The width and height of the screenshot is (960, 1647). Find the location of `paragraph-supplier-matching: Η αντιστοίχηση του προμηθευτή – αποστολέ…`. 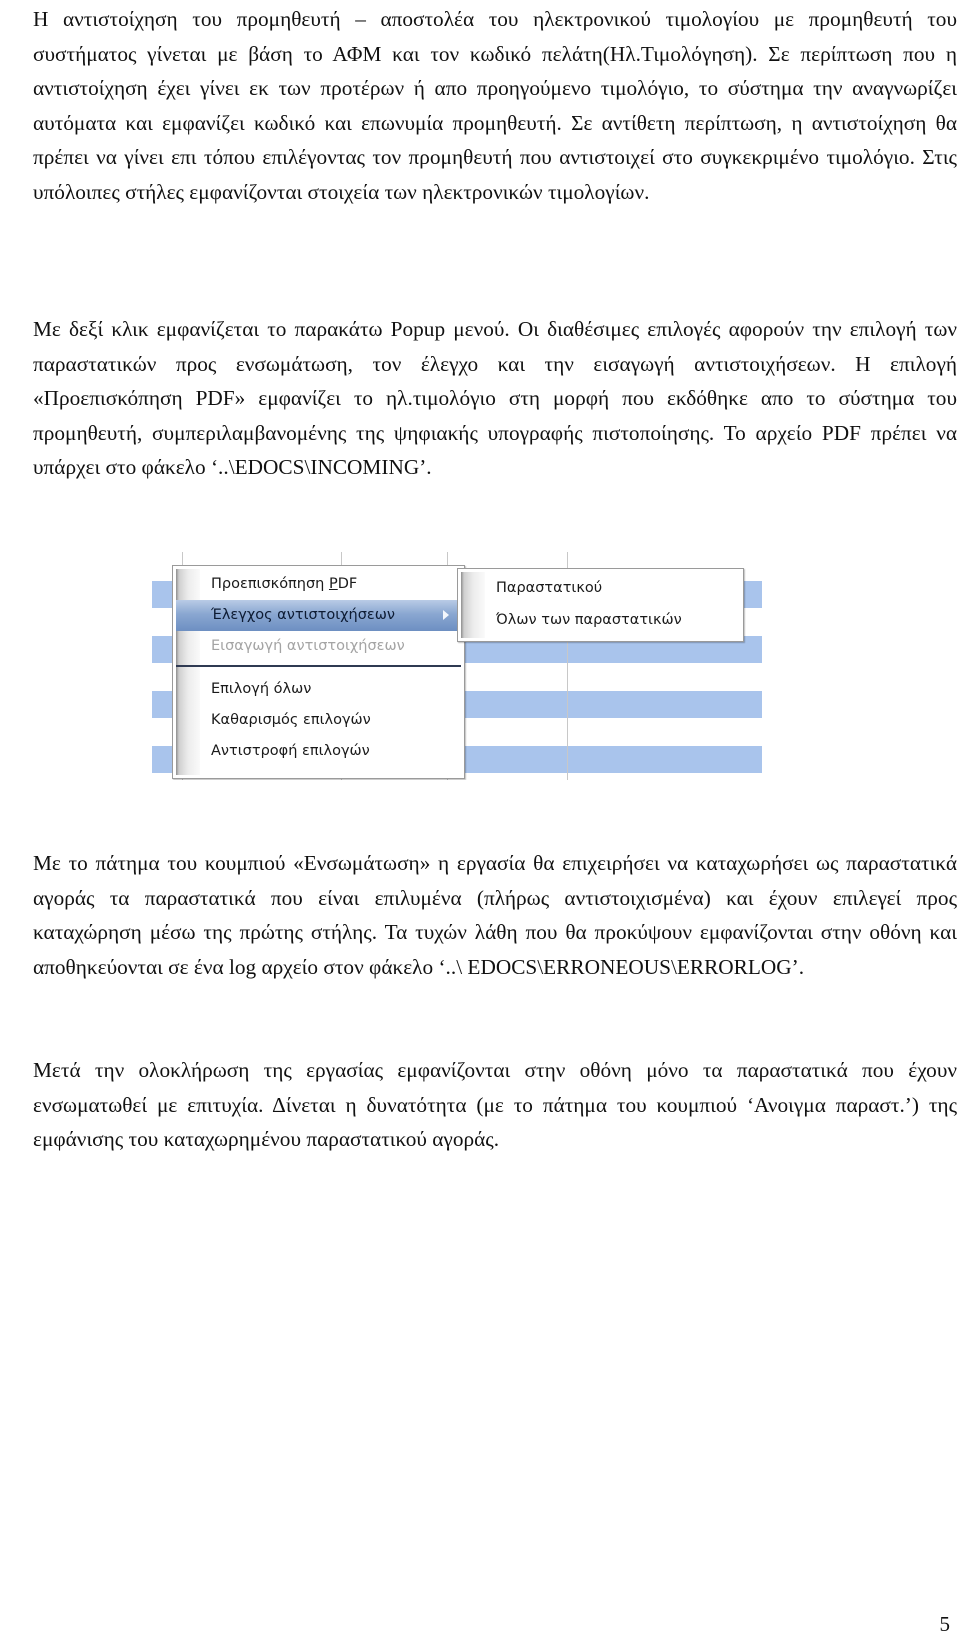

paragraph-supplier-matching: Η αντιστοίχηση του προμηθευτή – αποστολέ… is located at coordinates (495, 105).